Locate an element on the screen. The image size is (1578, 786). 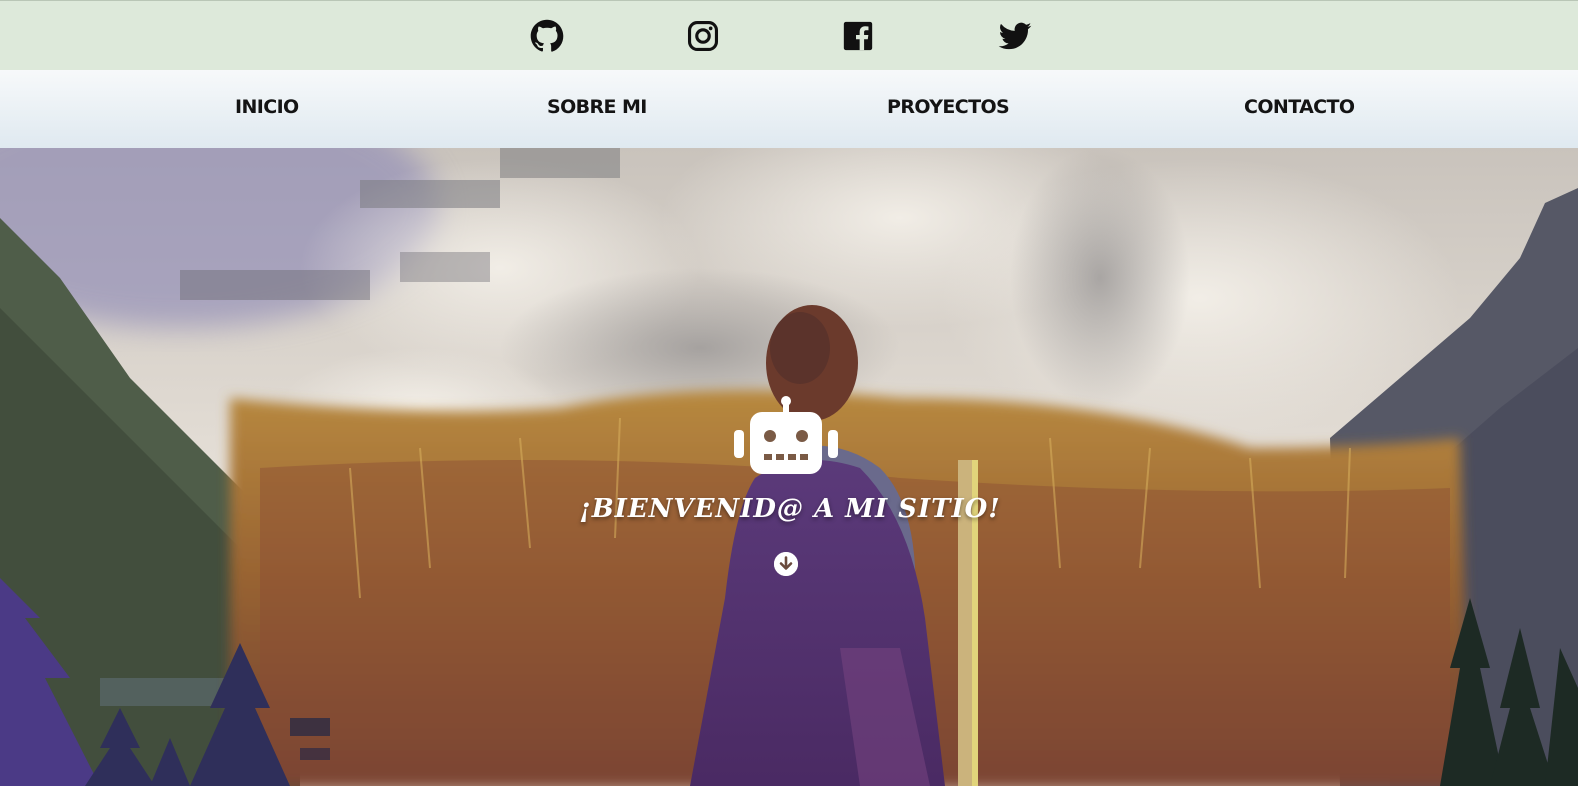
social-bar is located at coordinates (789, 35).